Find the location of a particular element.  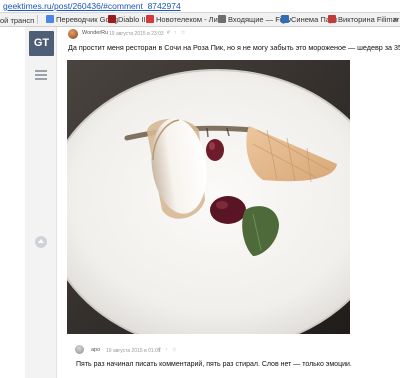

site-logo: GT is located at coordinates (41, 43).